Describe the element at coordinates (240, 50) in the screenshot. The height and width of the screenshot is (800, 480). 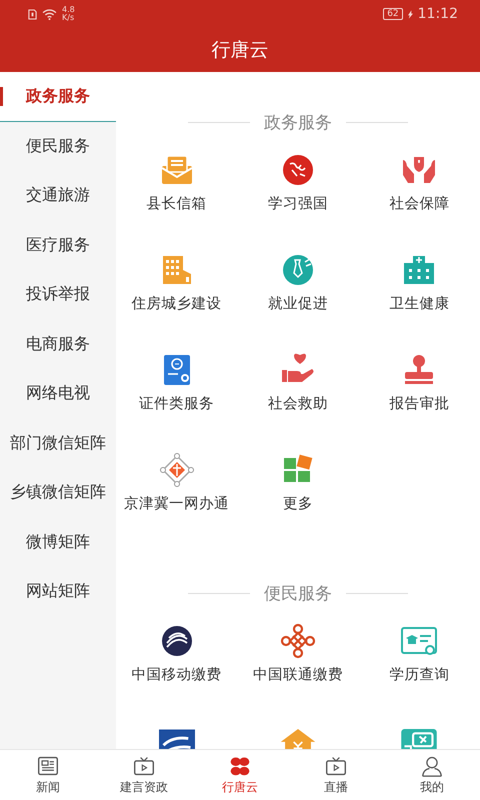
I see `page-title: 行唐云` at that location.